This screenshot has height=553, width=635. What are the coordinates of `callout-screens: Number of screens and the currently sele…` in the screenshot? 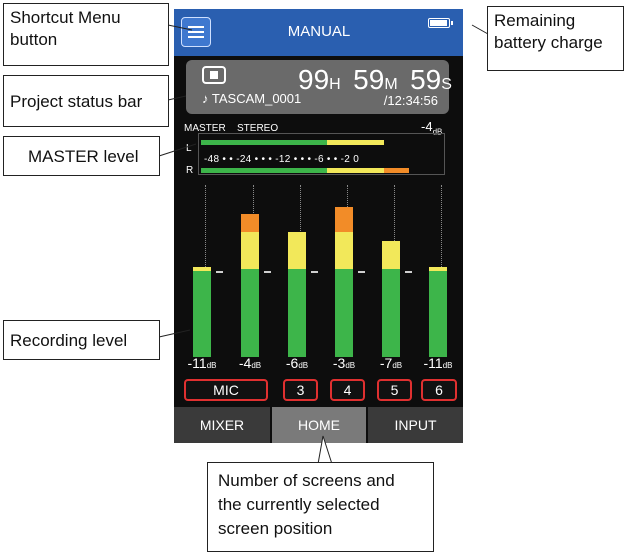 It's located at (320, 507).